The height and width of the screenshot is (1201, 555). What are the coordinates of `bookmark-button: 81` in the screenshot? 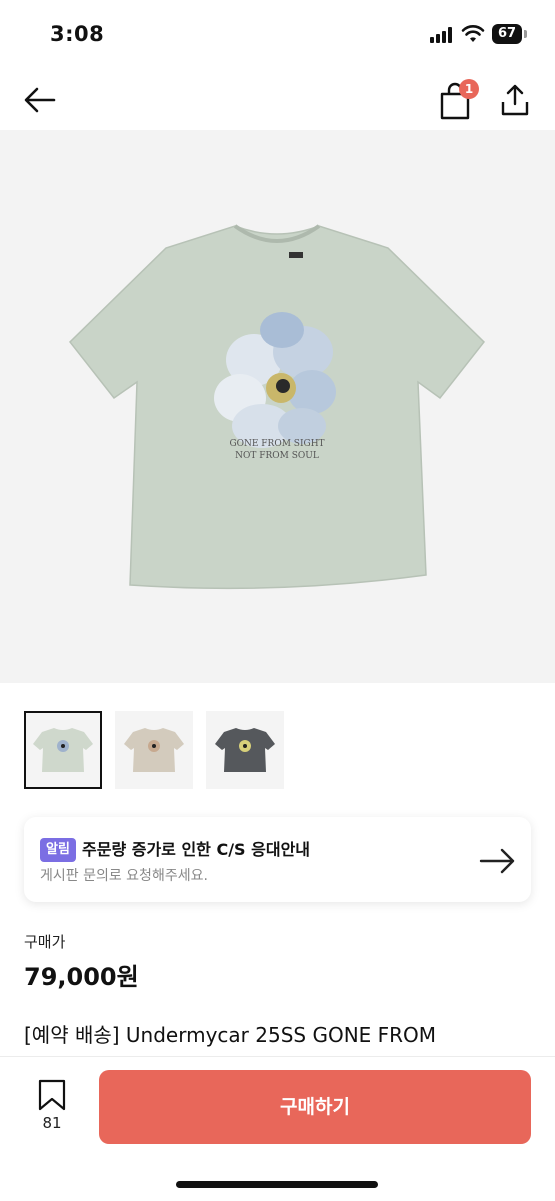 It's located at (52, 1109).